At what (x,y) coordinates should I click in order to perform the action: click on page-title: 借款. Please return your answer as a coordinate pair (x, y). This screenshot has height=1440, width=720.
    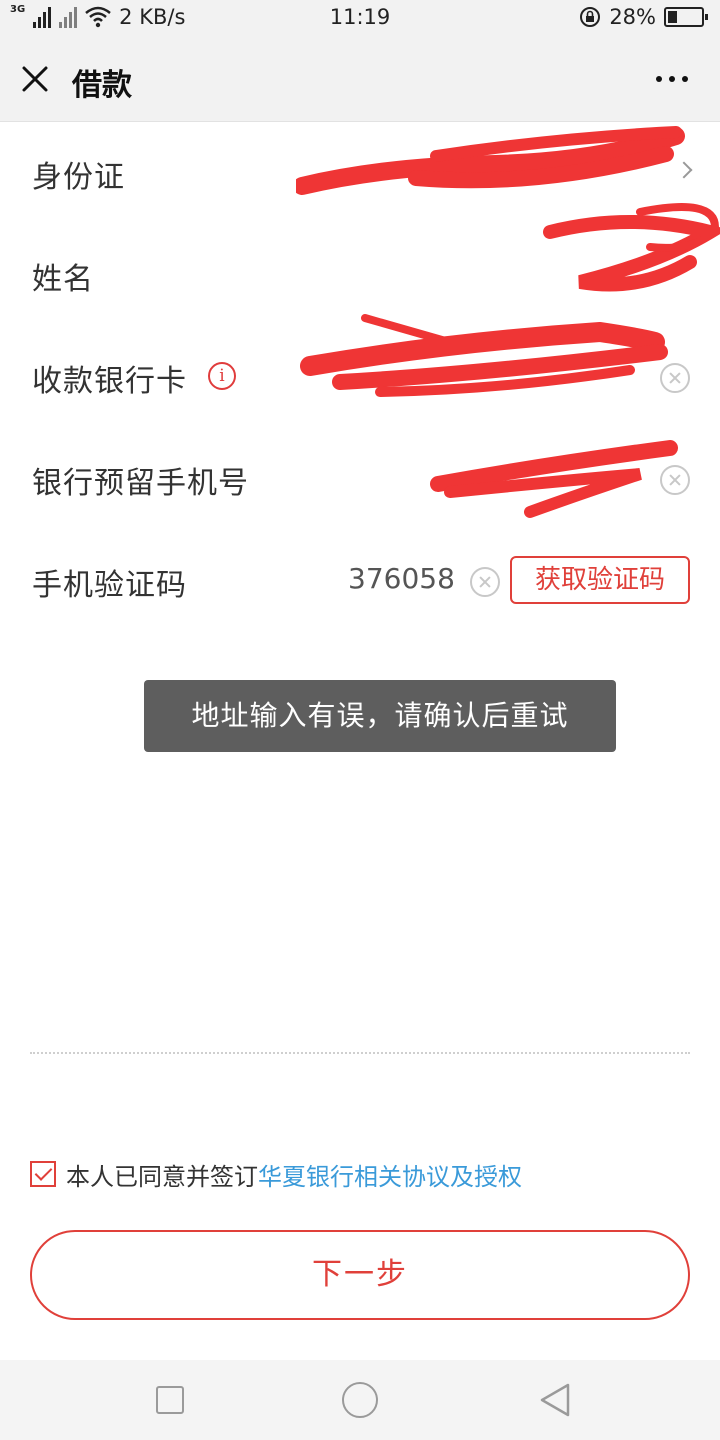
    Looking at the image, I should click on (102, 85).